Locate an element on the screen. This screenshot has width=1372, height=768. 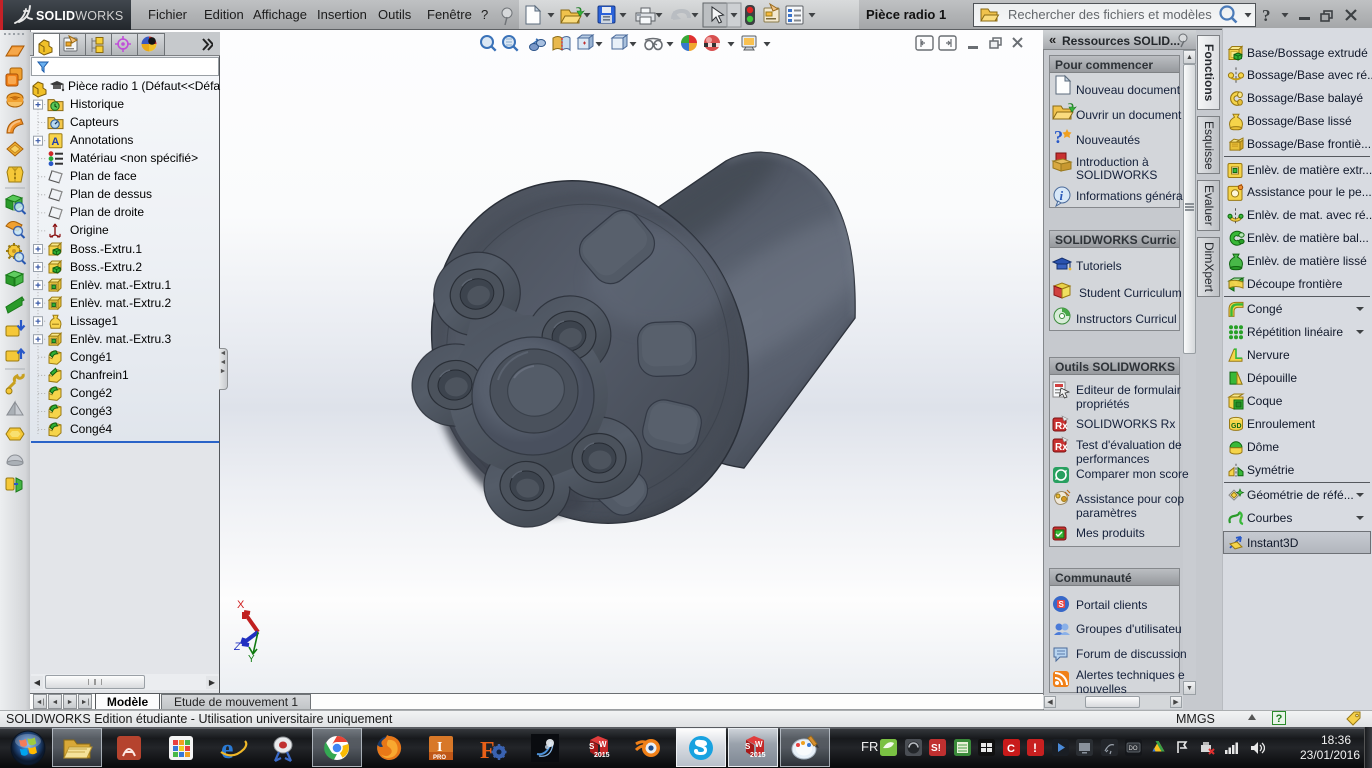
svg-text: X is located at coordinates (241, 605).